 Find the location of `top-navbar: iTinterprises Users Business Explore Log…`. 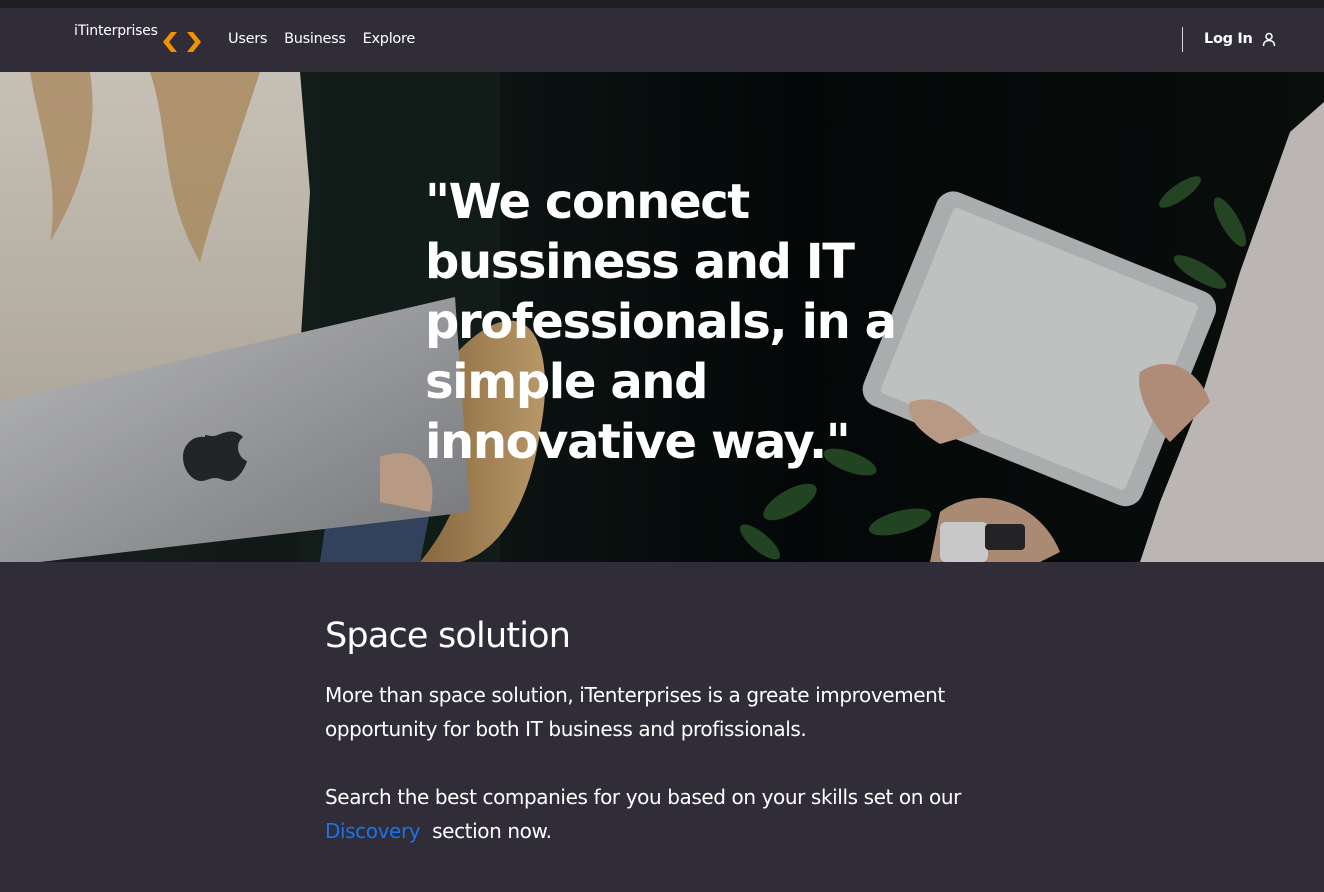

top-navbar: iTinterprises Users Business Explore Log… is located at coordinates (662, 40).